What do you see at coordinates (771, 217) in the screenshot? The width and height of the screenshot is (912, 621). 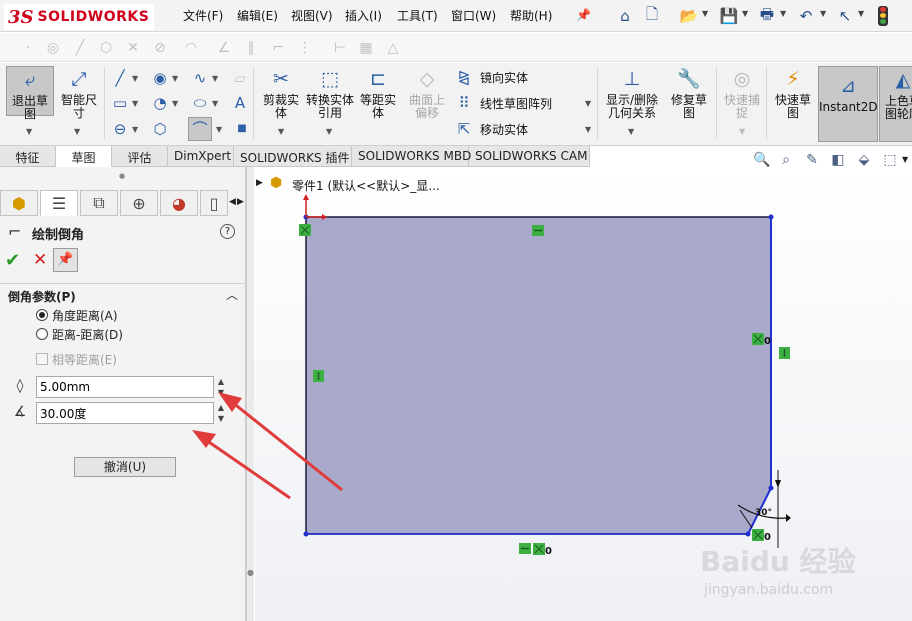 I see `vertex-top-right` at bounding box center [771, 217].